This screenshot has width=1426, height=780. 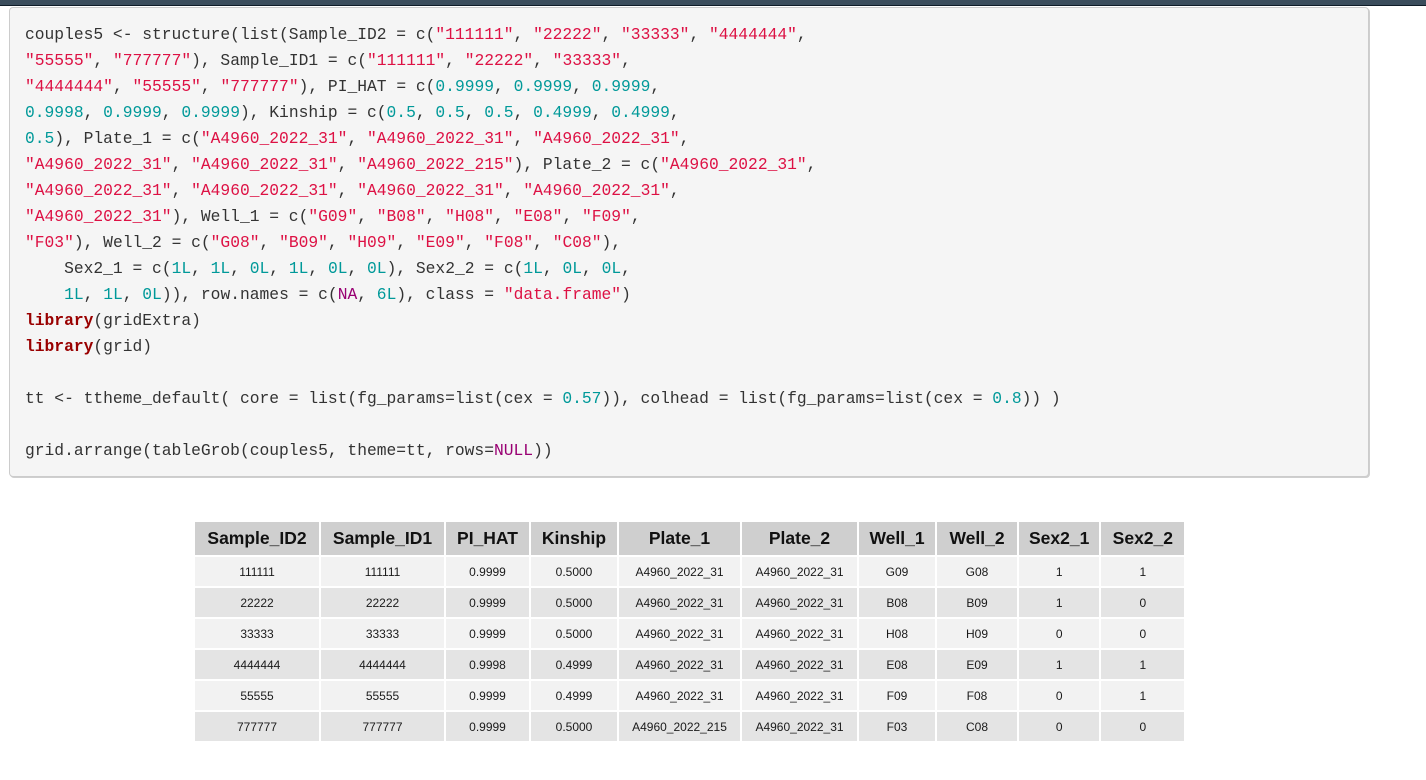 What do you see at coordinates (487, 538) in the screenshot?
I see `column-header: PI_HAT` at bounding box center [487, 538].